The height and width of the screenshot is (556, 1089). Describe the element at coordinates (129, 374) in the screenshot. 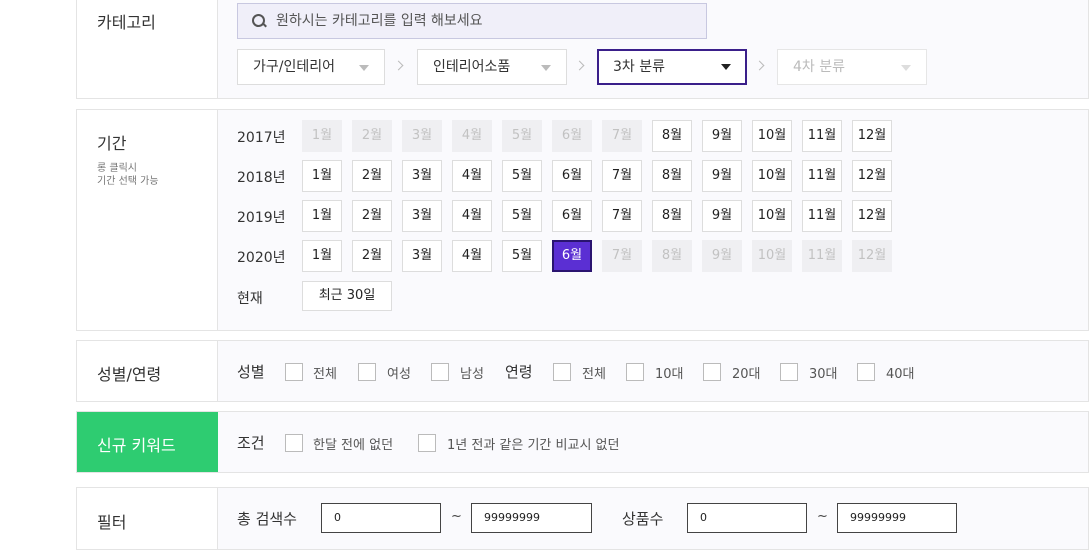

I see `demographics-title: 성별/연령` at that location.